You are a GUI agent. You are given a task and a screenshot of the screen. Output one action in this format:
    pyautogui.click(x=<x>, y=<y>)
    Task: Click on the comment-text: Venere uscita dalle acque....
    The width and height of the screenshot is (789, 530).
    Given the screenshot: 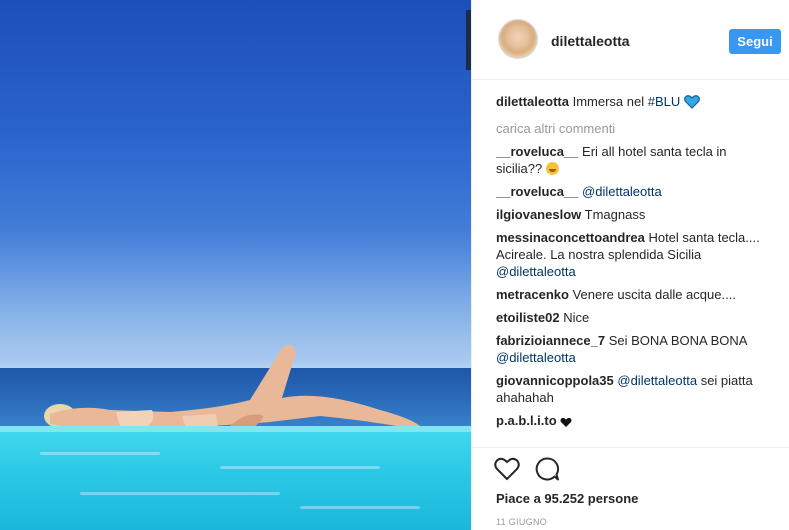 What is the action you would take?
    pyautogui.click(x=652, y=294)
    